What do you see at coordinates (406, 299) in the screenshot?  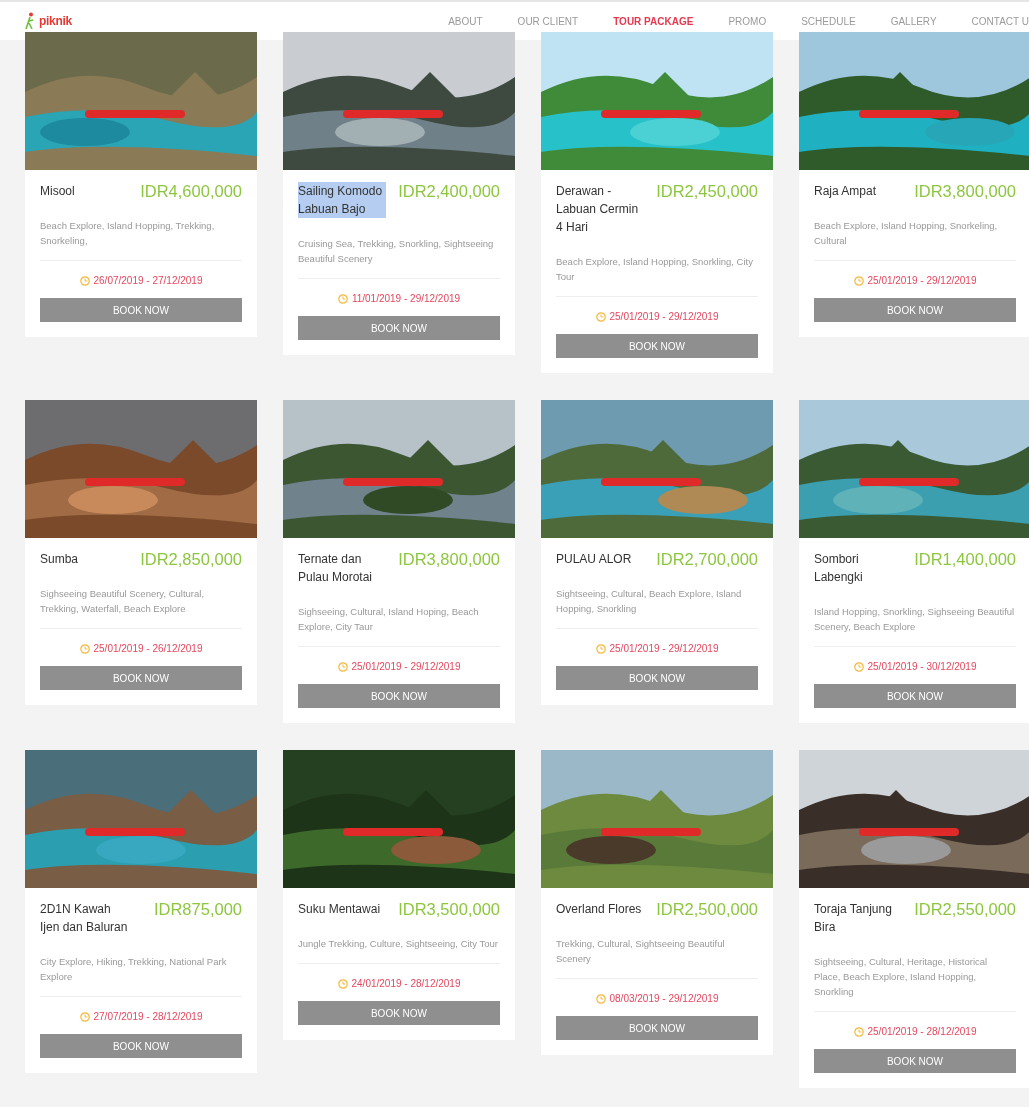 I see `date-range: 11/01/2019 - 29/12/2019` at bounding box center [406, 299].